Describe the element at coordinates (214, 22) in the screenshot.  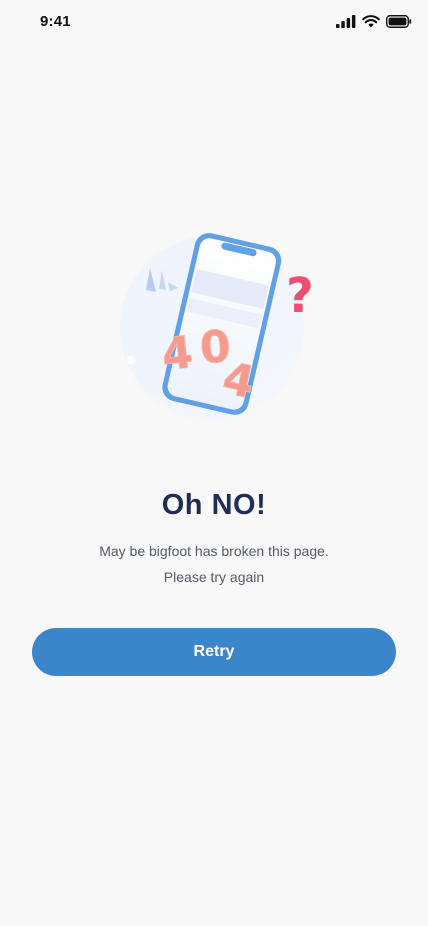
I see `status-bar: 9:41` at that location.